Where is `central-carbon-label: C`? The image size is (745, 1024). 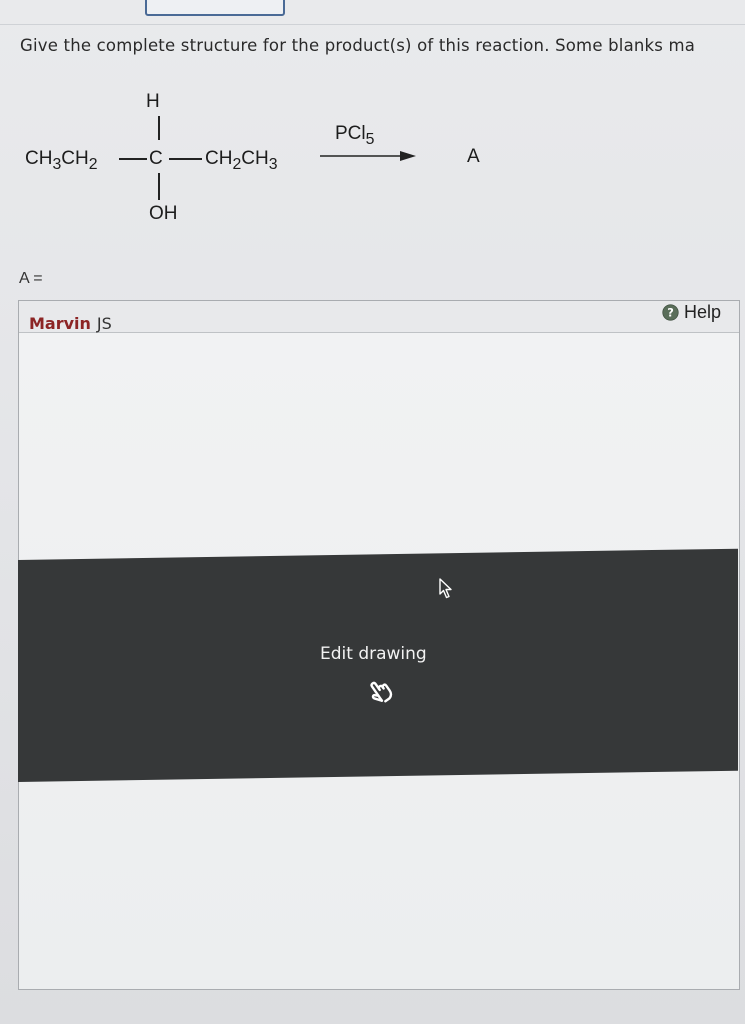 central-carbon-label: C is located at coordinates (156, 158).